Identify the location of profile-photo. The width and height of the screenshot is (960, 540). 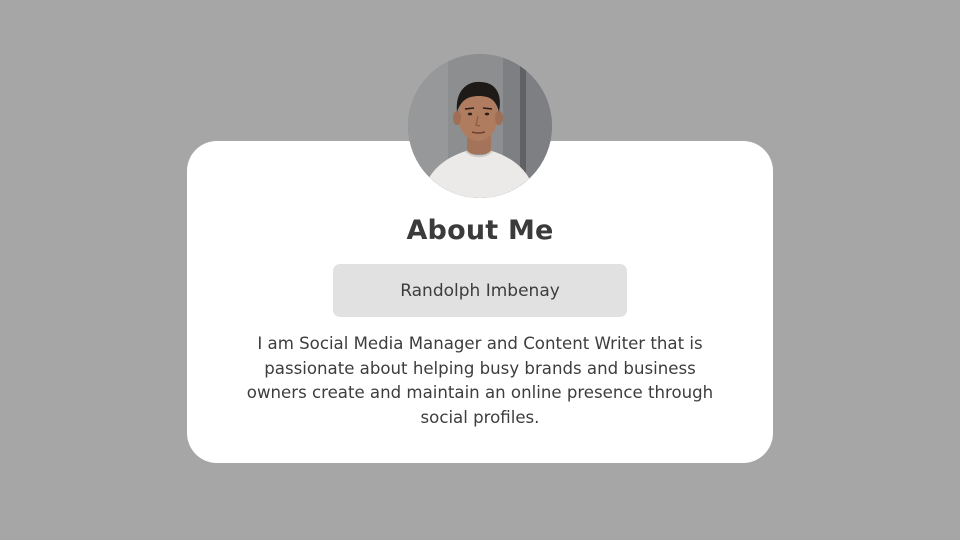
(480, 126).